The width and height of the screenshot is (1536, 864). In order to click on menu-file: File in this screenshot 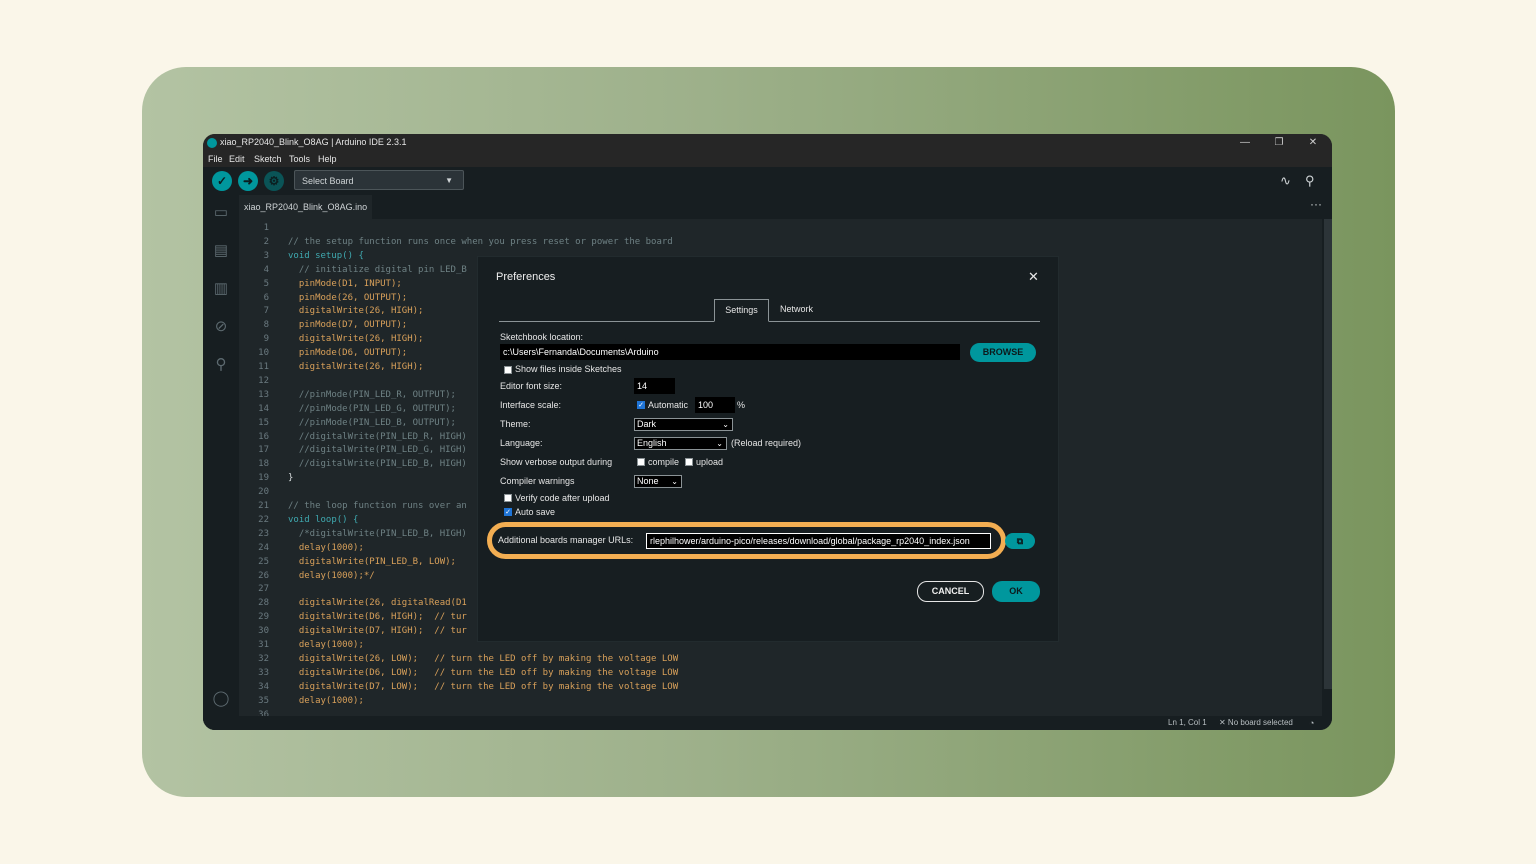, I will do `click(215, 159)`.